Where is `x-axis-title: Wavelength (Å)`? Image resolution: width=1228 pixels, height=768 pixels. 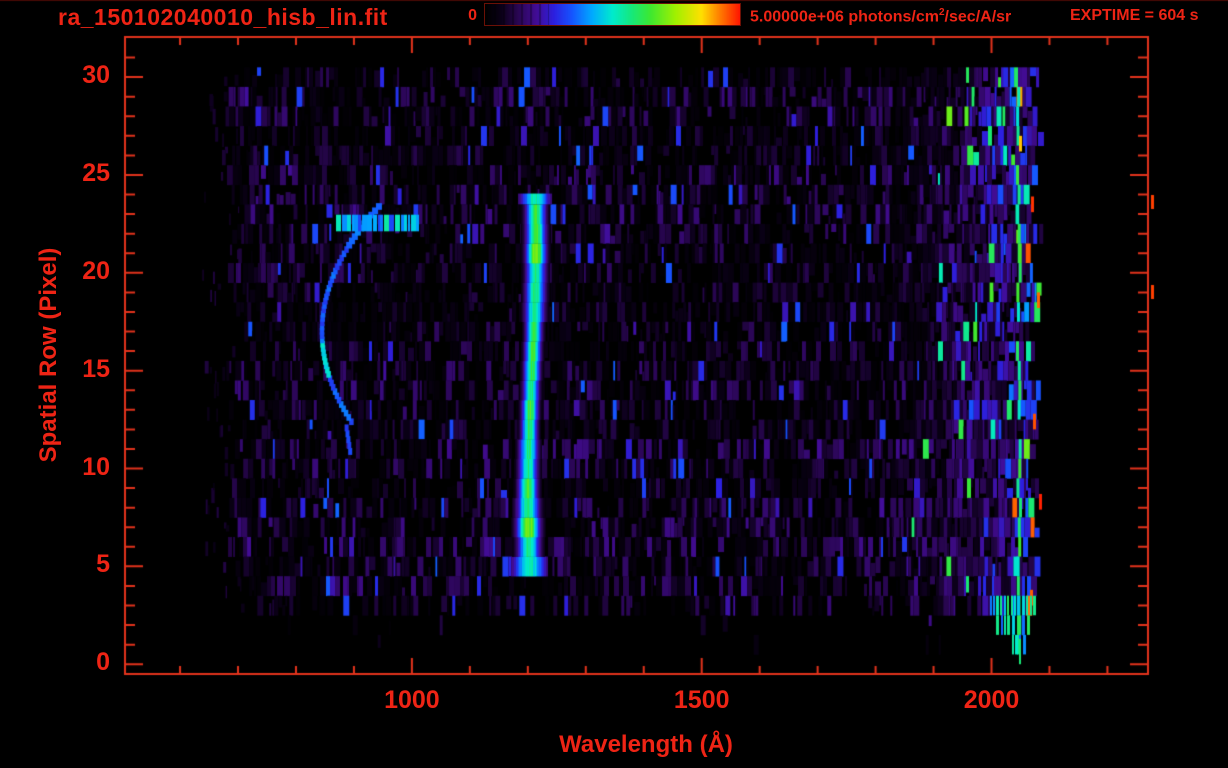 x-axis-title: Wavelength (Å) is located at coordinates (646, 744).